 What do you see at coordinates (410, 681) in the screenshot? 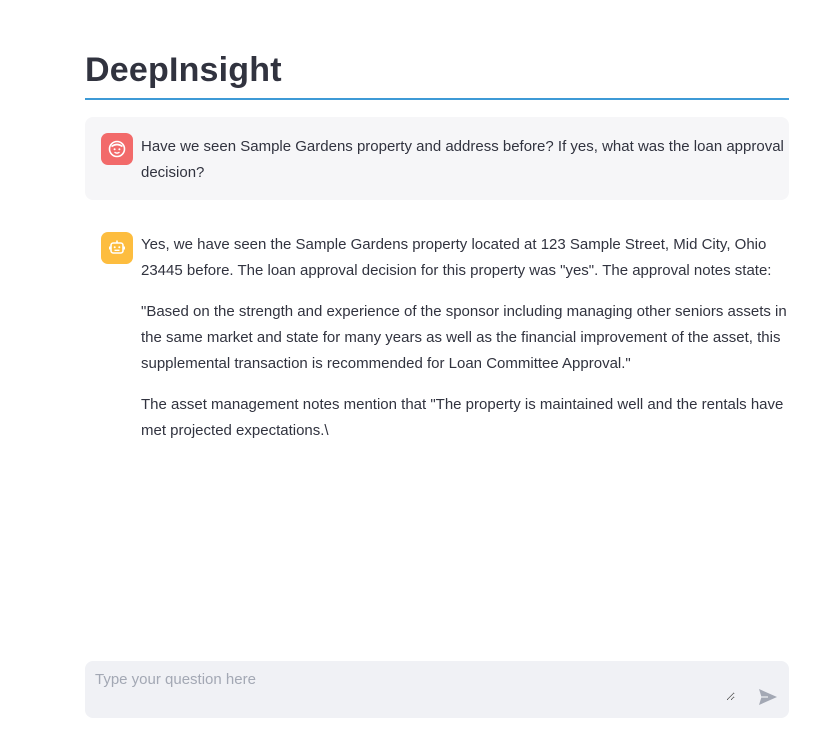
I see `chat-input` at bounding box center [410, 681].